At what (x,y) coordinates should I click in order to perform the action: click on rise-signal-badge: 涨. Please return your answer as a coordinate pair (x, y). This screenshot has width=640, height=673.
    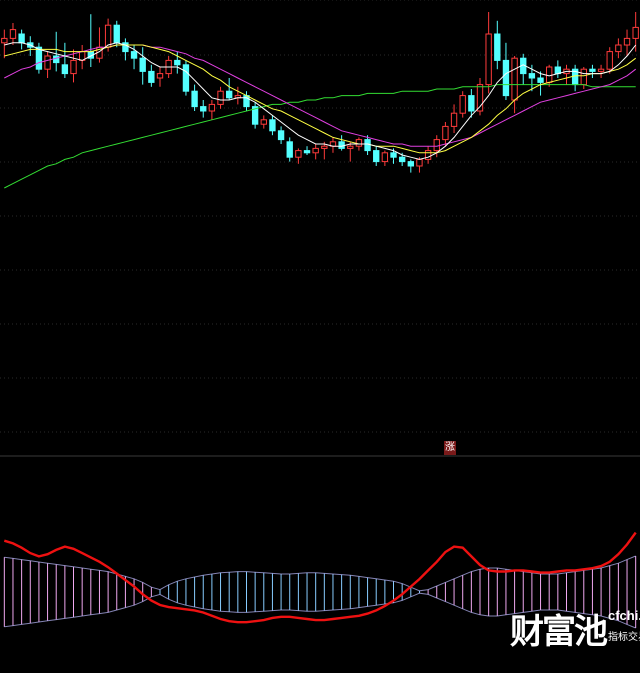
    Looking at the image, I should click on (450, 448).